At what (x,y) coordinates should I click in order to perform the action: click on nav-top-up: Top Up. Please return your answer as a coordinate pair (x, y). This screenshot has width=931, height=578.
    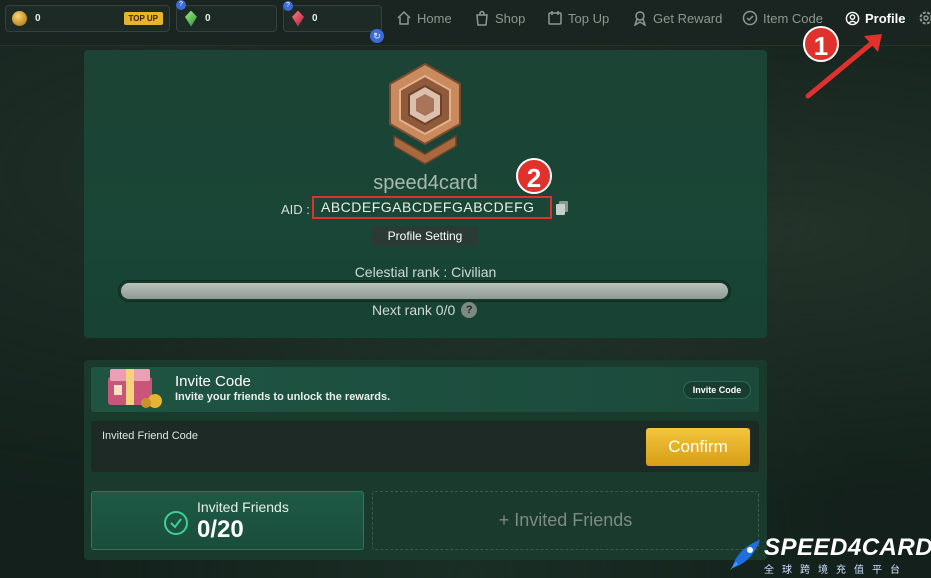
    Looking at the image, I should click on (578, 18).